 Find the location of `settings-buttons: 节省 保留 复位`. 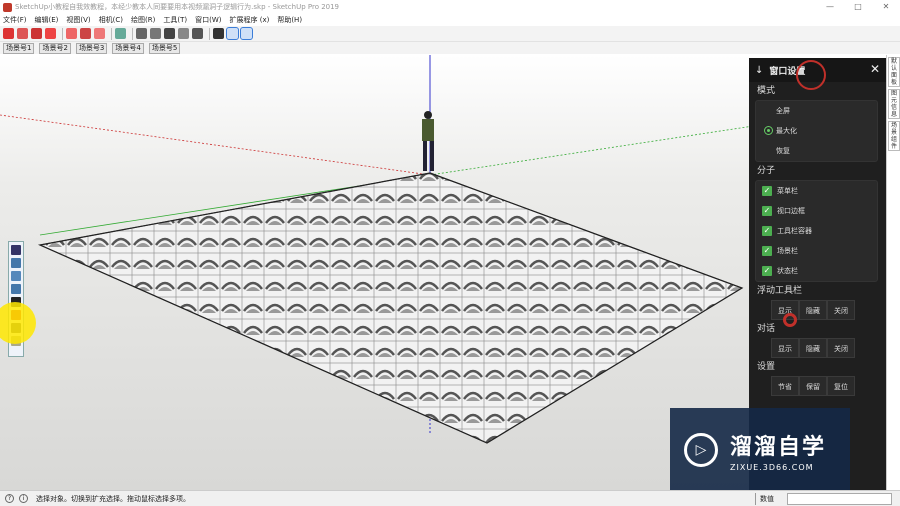

settings-buttons: 节省 保留 复位 is located at coordinates (828, 386).